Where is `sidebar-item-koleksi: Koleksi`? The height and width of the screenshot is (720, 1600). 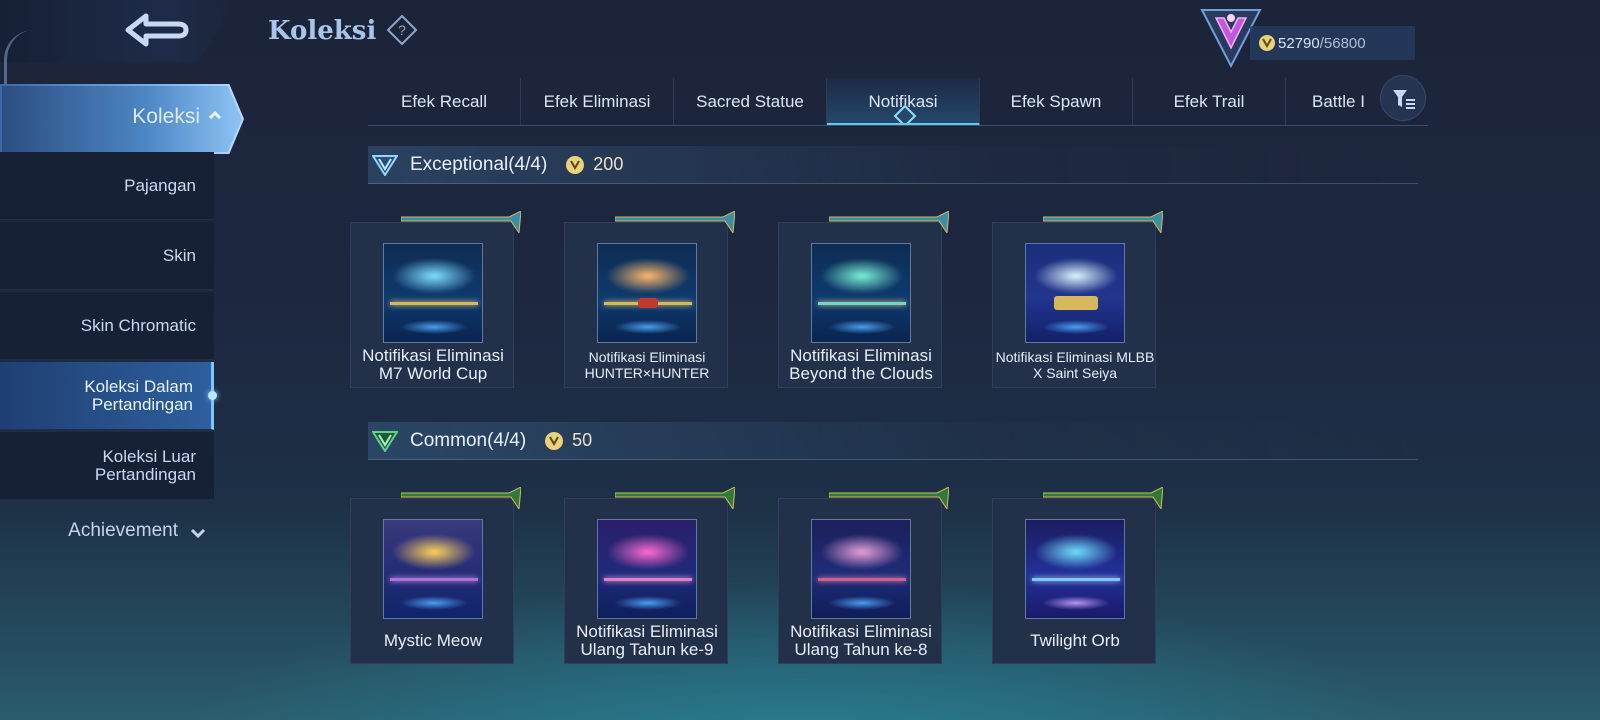 sidebar-item-koleksi: Koleksi is located at coordinates (122, 119).